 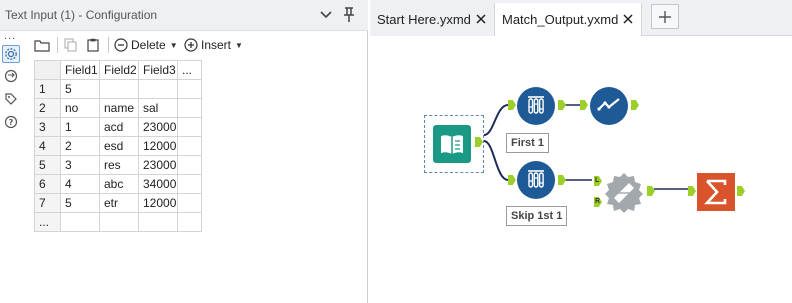 I want to click on sample-first-tool, so click(x=536, y=106).